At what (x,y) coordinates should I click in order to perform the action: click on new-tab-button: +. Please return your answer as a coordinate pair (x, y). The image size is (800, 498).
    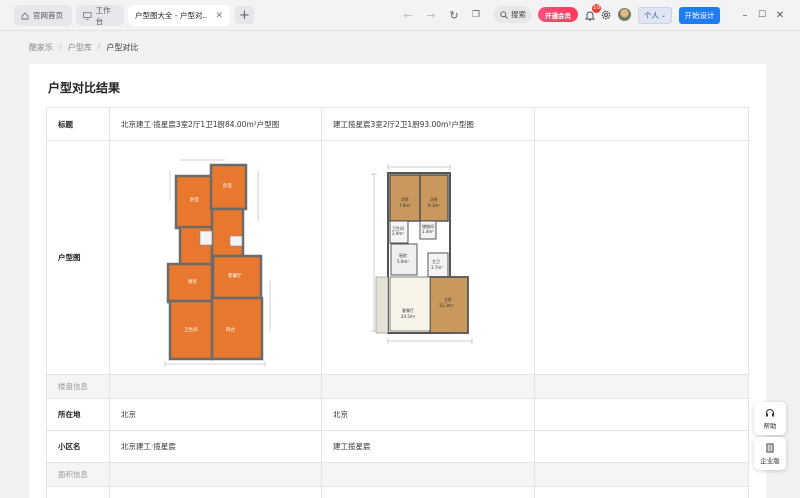
    Looking at the image, I should click on (244, 15).